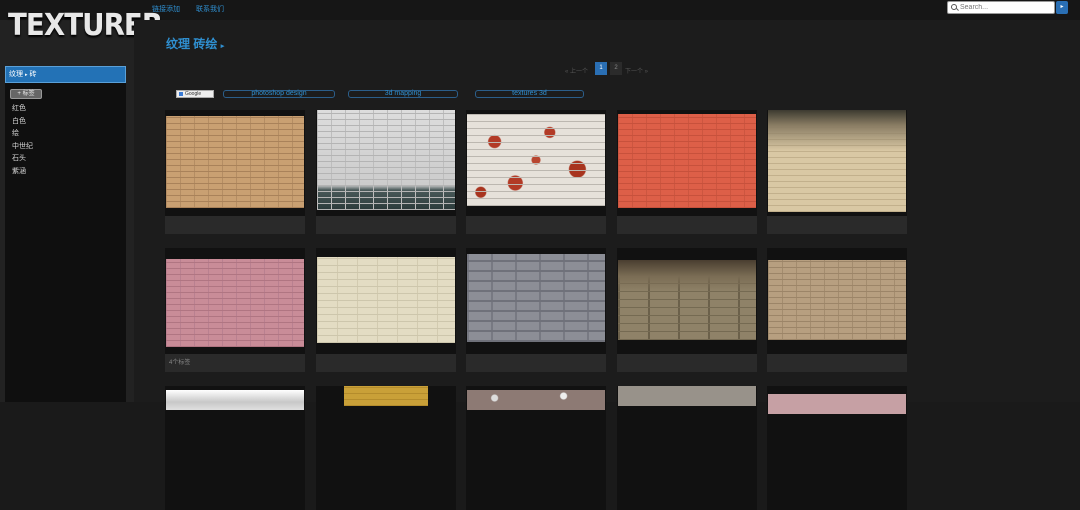 Image resolution: width=1080 pixels, height=510 pixels. Describe the element at coordinates (403, 94) in the screenshot. I see `ad-link-3d-mapping: 3d mapping` at that location.